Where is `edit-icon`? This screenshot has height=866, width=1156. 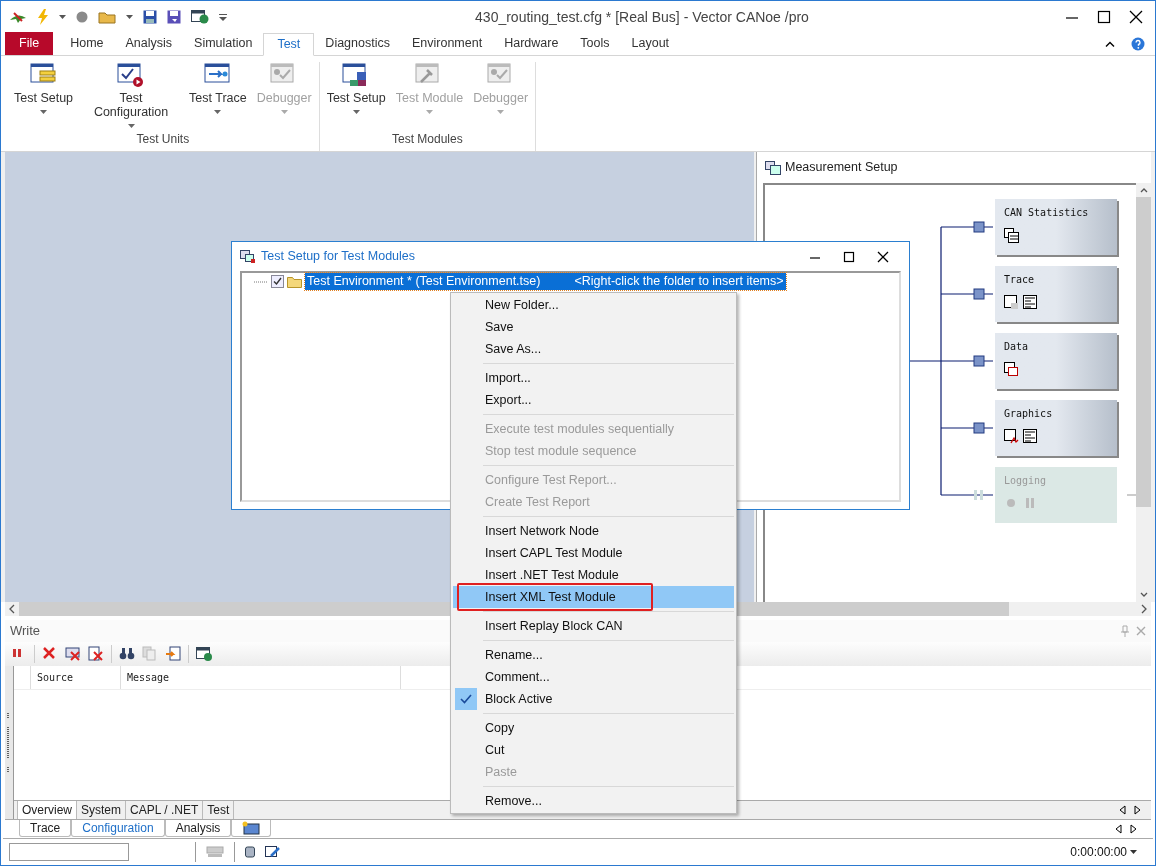
edit-icon is located at coordinates (273, 852).